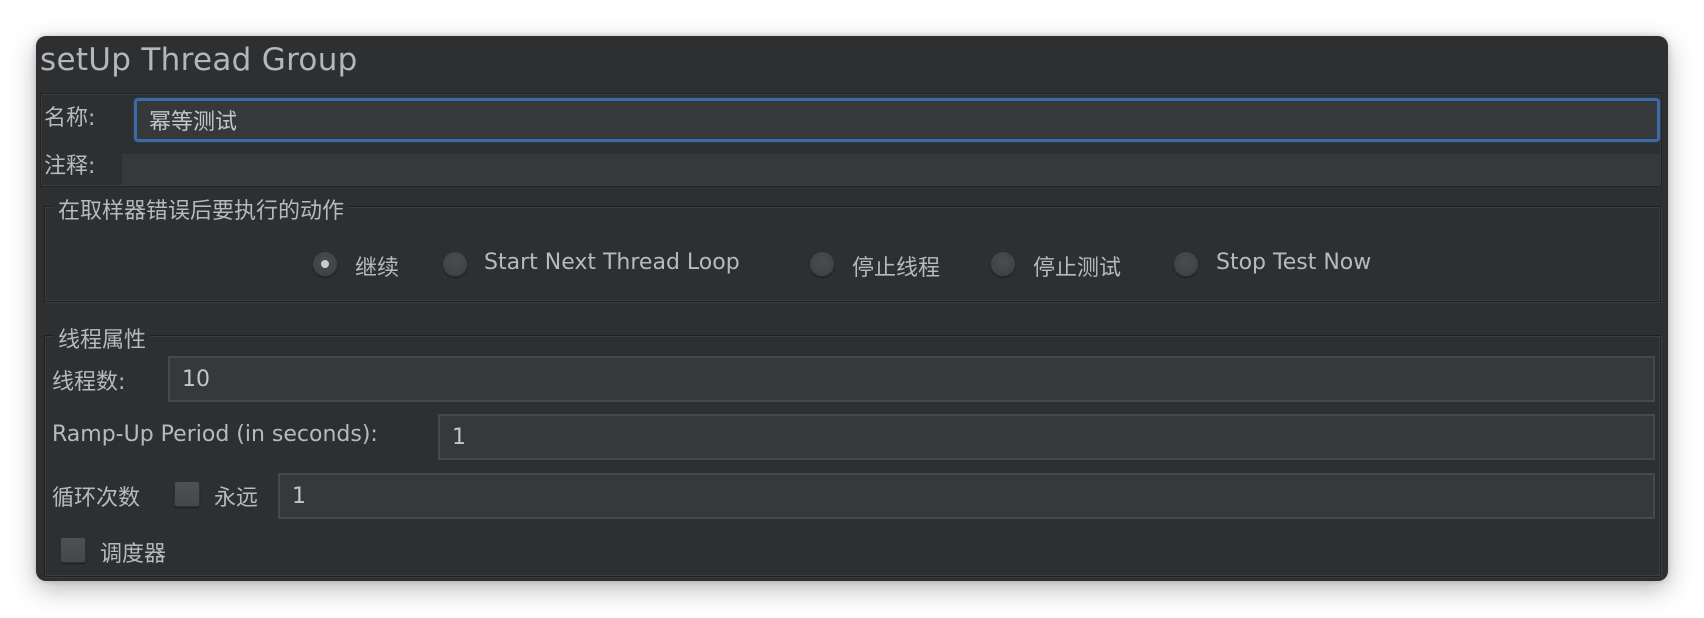 The height and width of the screenshot is (618, 1704). I want to click on forever-checkbox, so click(187, 494).